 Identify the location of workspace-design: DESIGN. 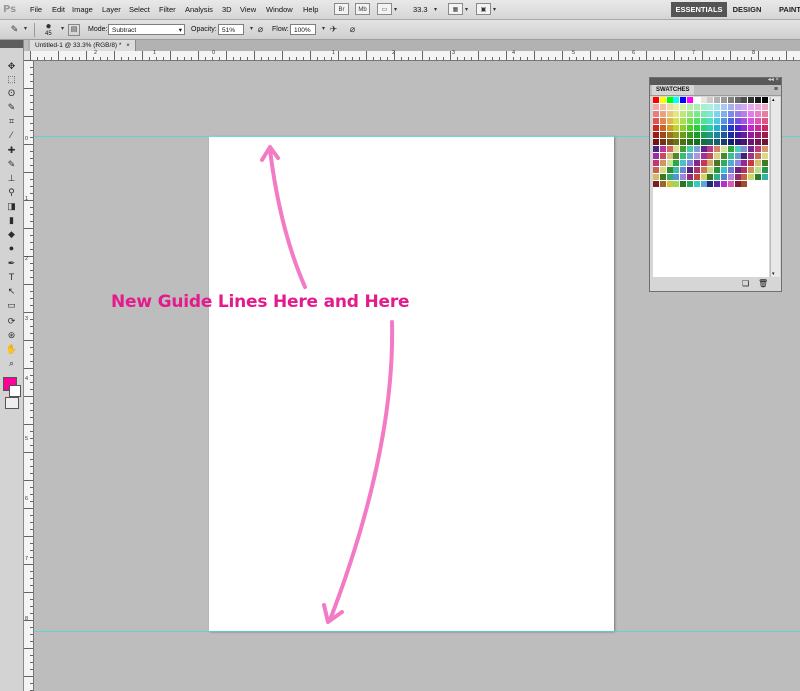
(747, 9).